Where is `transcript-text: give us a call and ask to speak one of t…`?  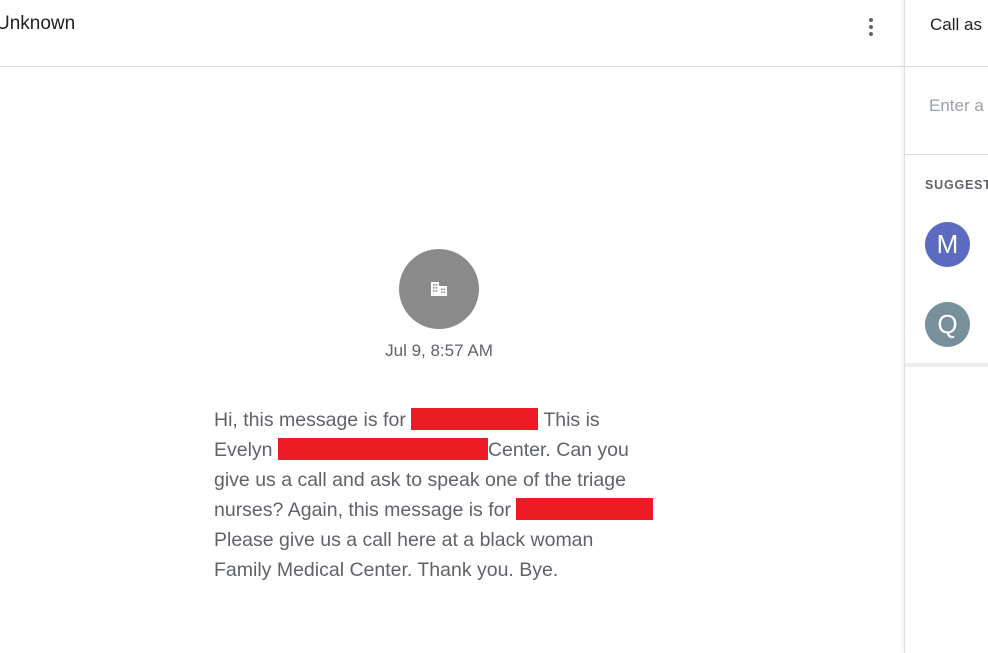 transcript-text: give us a call and ask to speak one of t… is located at coordinates (420, 480).